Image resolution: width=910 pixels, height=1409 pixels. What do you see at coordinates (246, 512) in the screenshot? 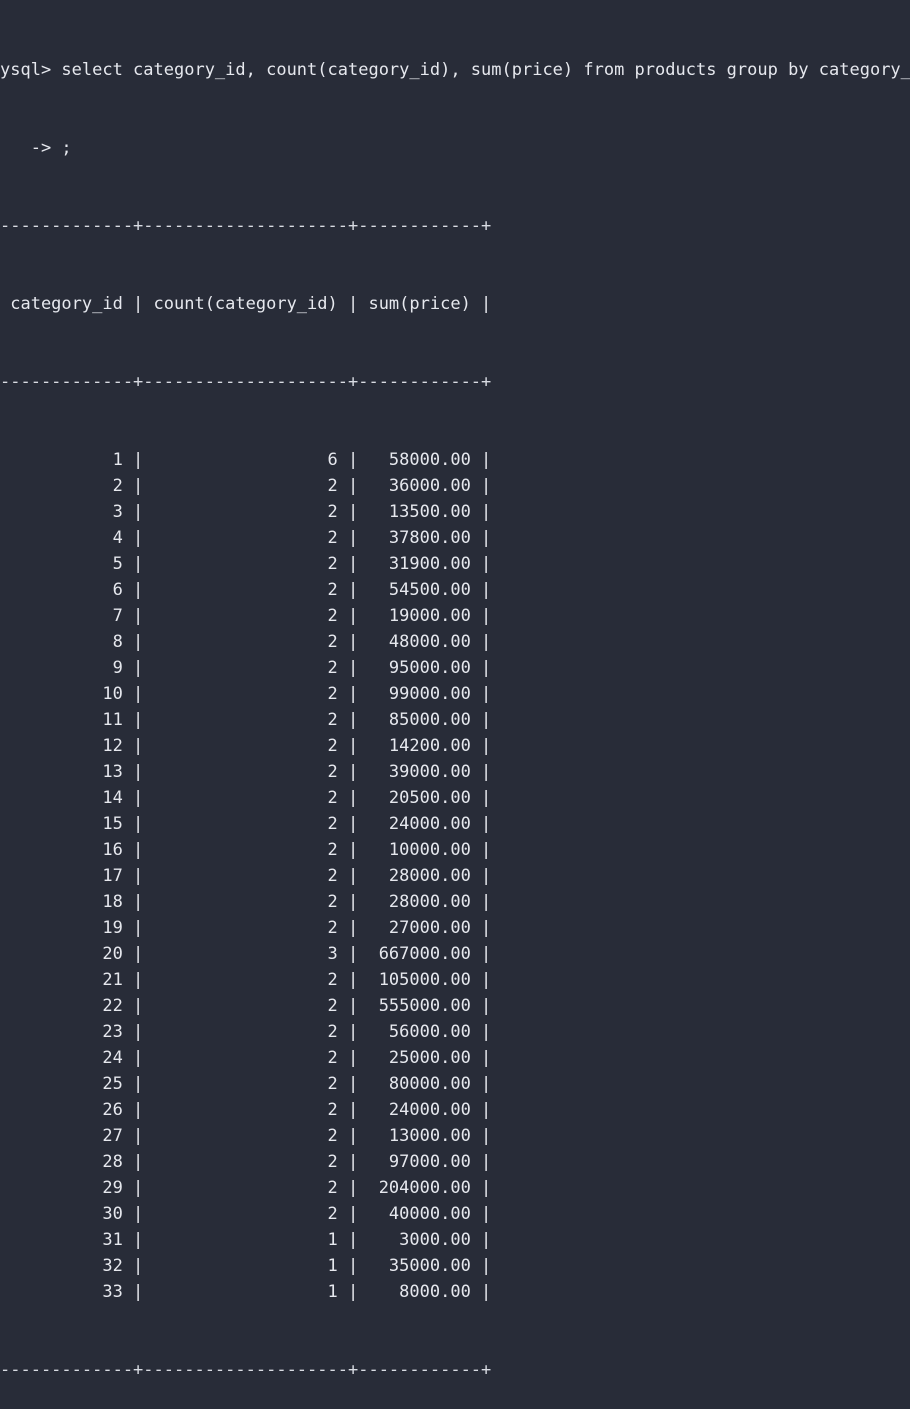
I see `table-row: 3 | 2 | 13500.00 |` at bounding box center [246, 512].